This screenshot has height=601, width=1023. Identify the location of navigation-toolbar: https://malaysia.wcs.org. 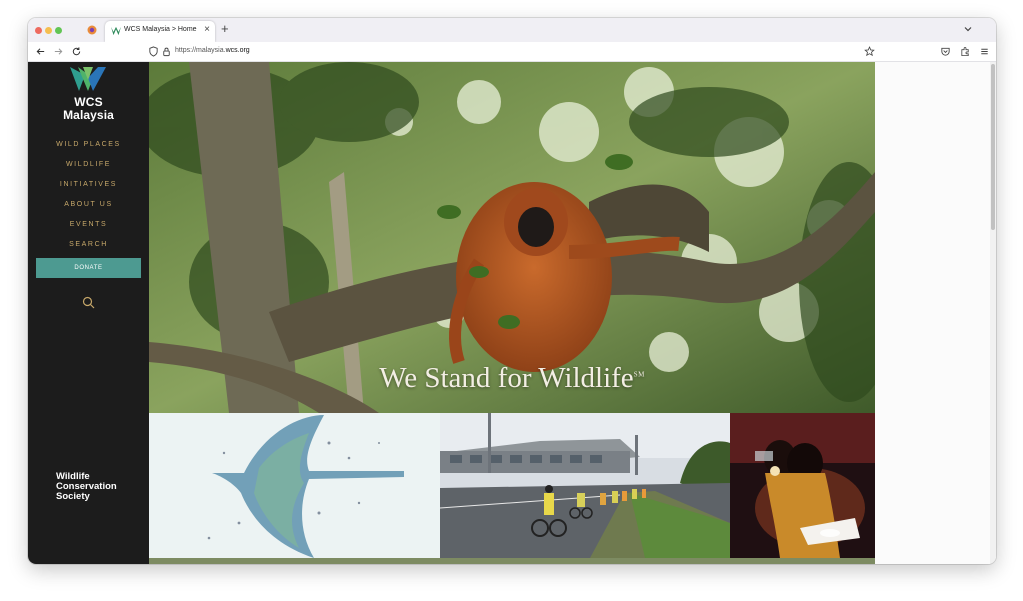
(512, 52).